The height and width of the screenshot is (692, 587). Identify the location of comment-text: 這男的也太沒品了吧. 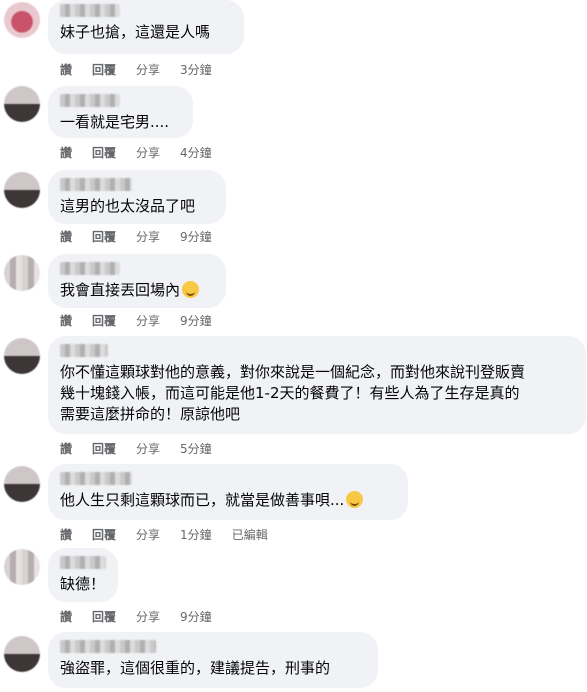
(128, 206).